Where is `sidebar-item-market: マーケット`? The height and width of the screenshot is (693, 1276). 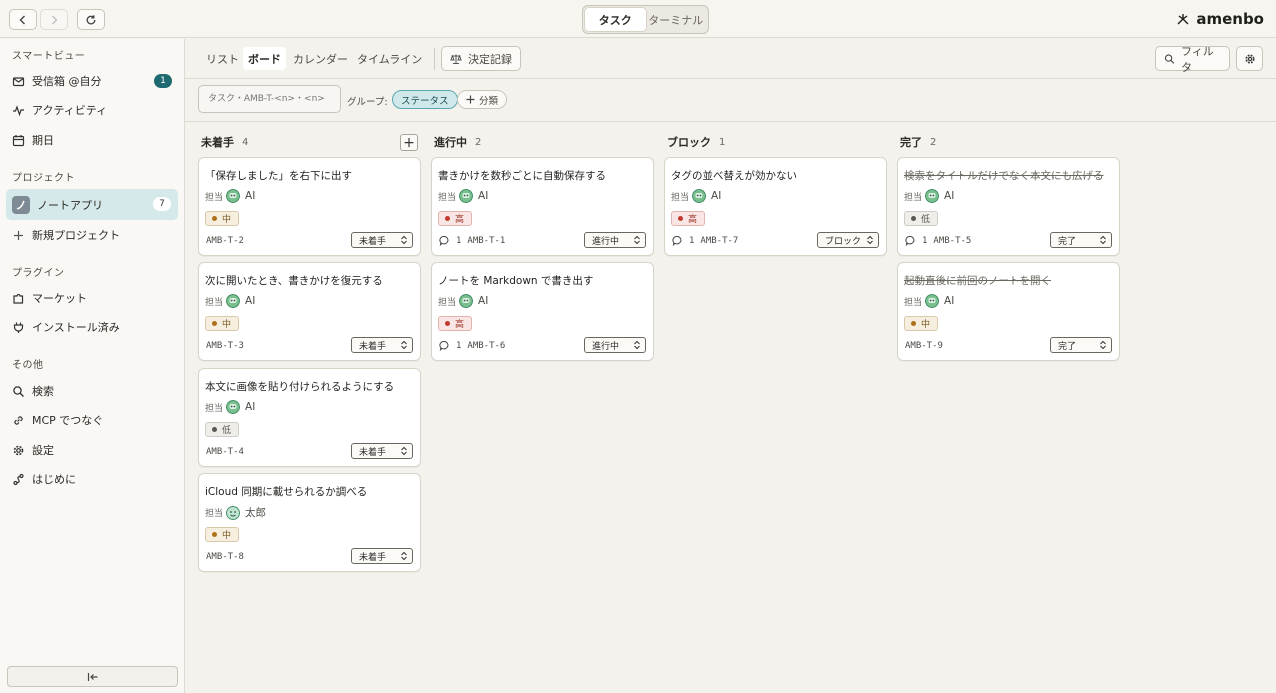 sidebar-item-market: マーケット is located at coordinates (92, 298).